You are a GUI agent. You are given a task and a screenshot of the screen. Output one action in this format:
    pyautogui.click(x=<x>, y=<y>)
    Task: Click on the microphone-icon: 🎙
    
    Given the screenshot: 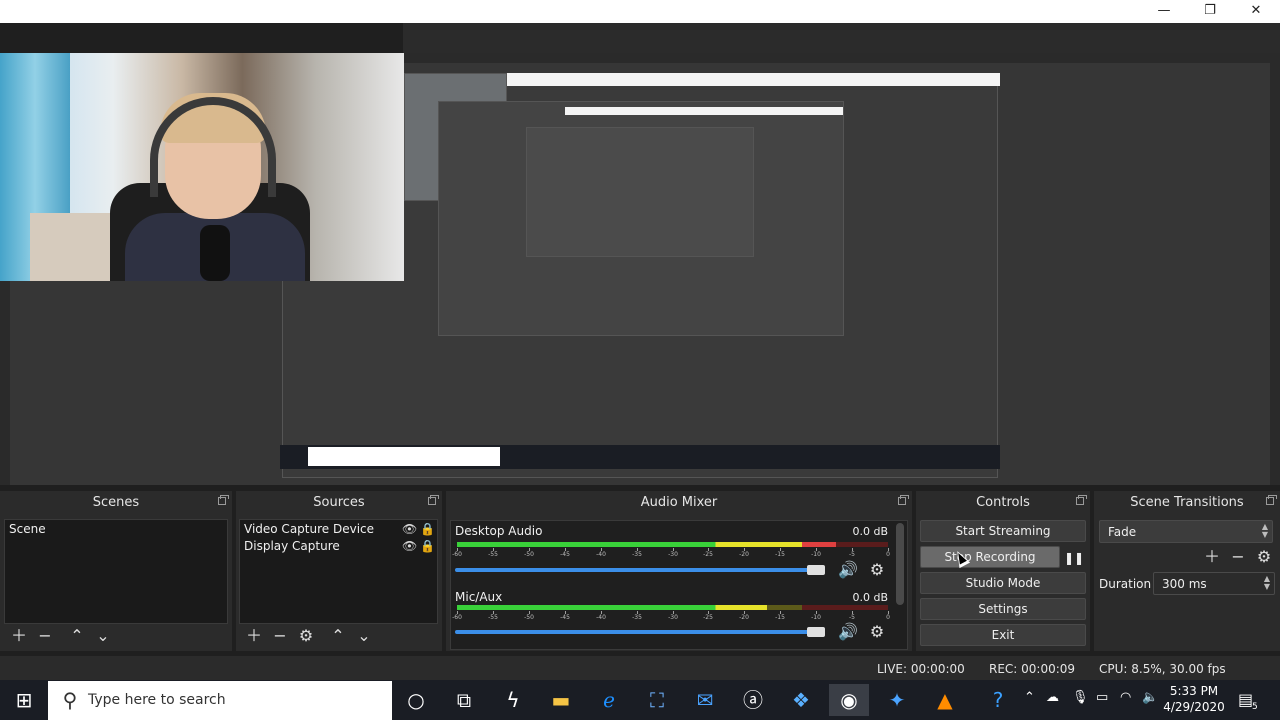 What is the action you would take?
    pyautogui.click(x=1080, y=697)
    